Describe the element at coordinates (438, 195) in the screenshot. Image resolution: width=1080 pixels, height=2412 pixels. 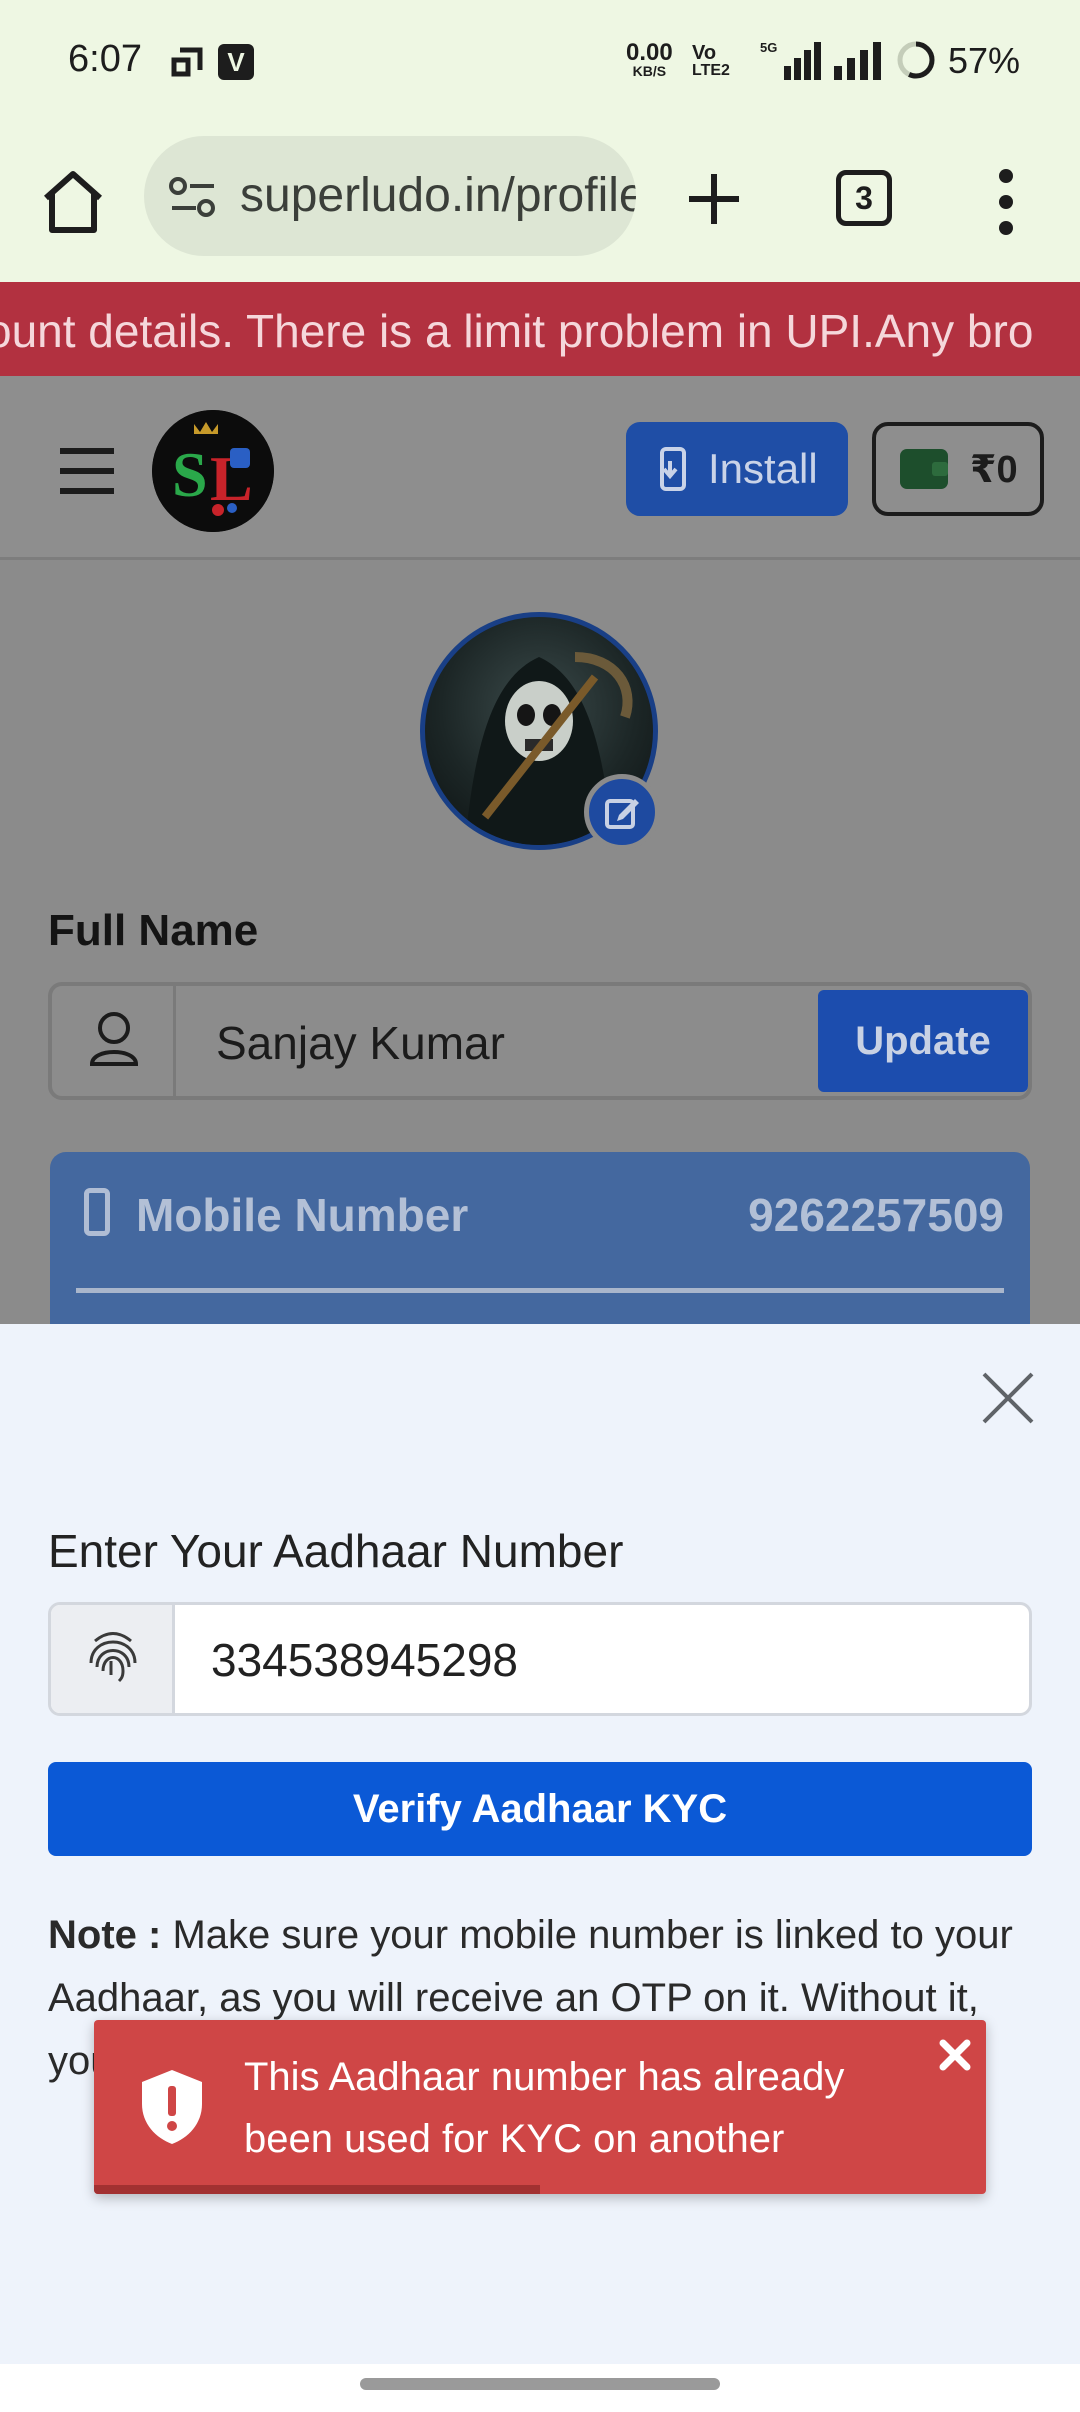
I see `url-text: superludo.in/profile` at that location.